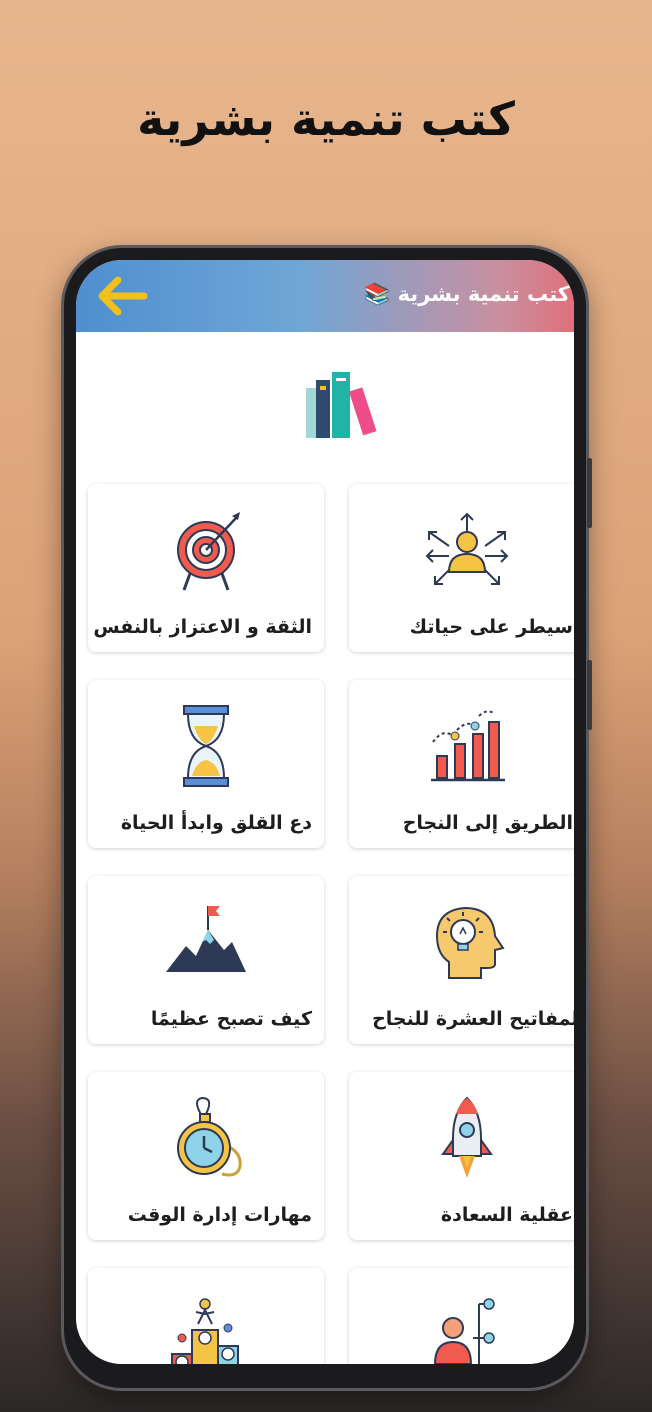 This screenshot has width=652, height=1412. I want to click on book-title: كيف تصبح عظيمًا, so click(231, 1019).